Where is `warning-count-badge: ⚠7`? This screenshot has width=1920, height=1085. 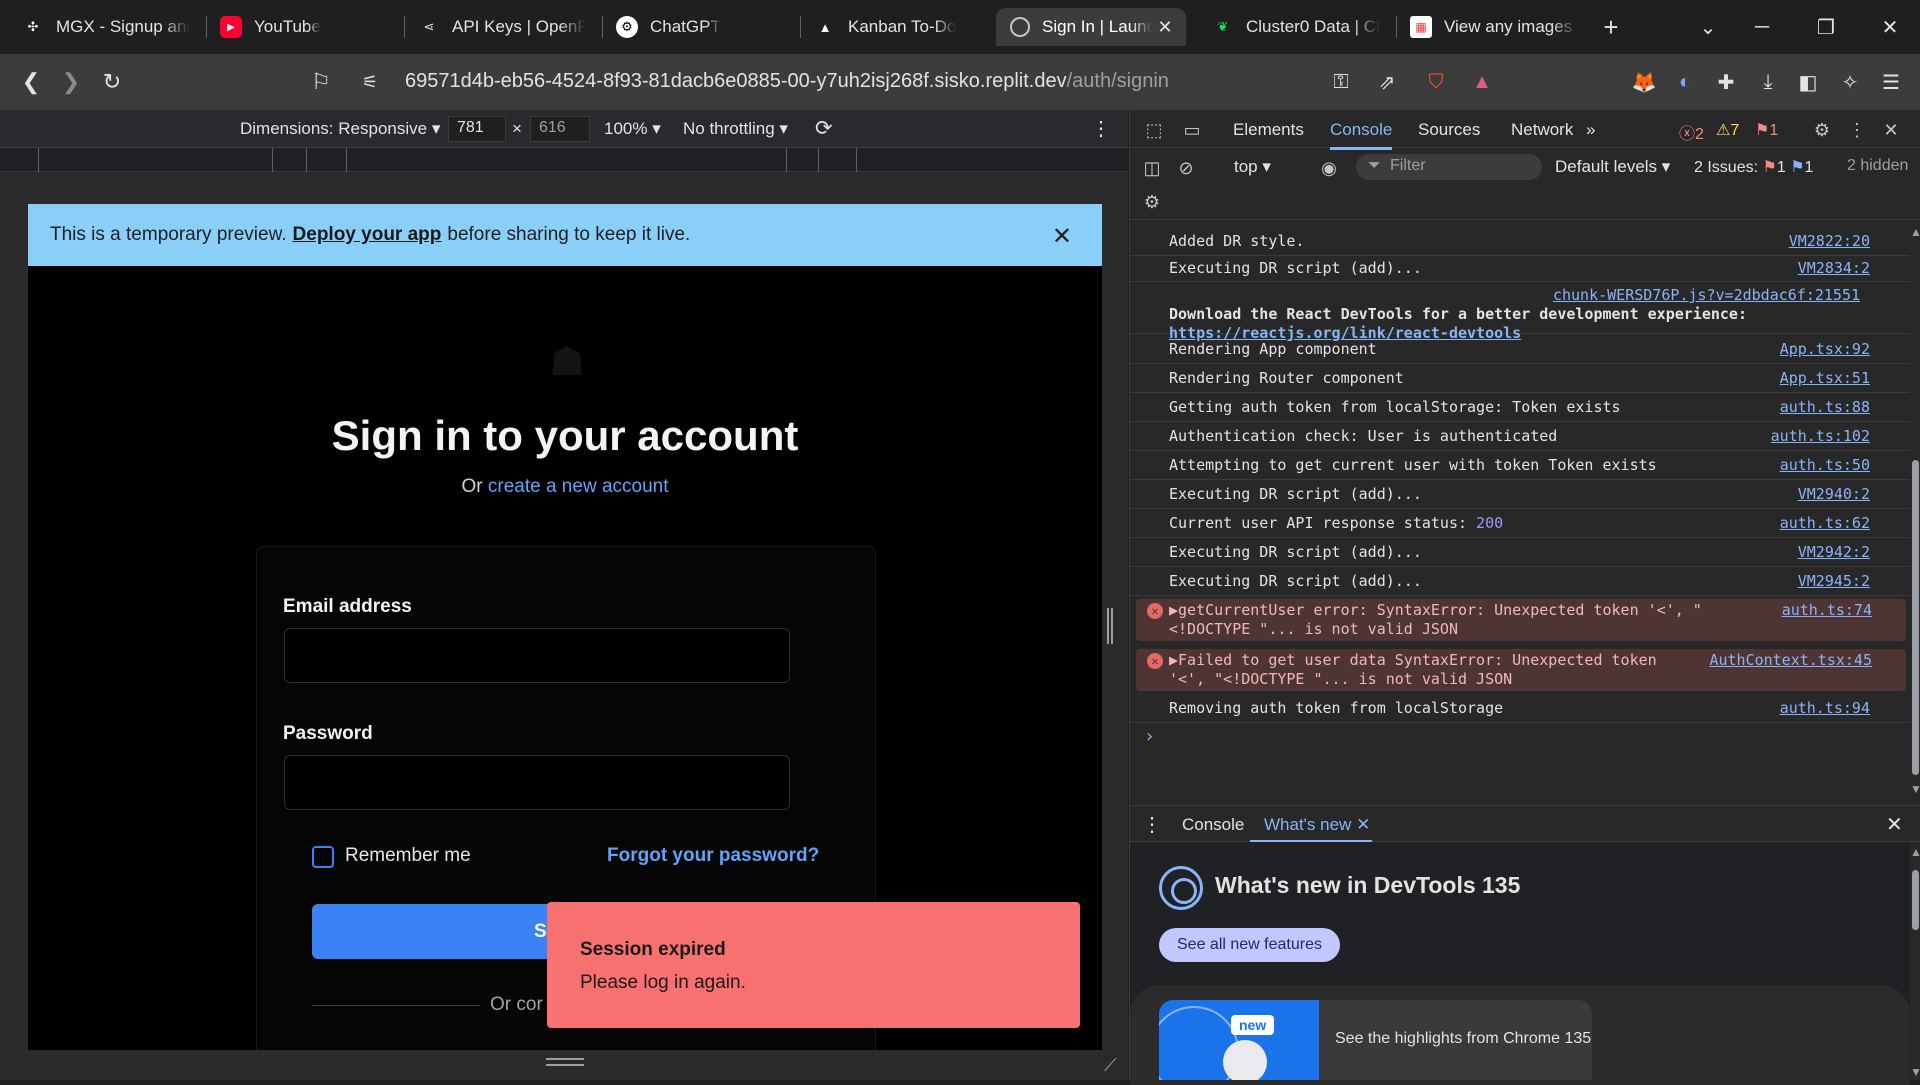
warning-count-badge: ⚠7 is located at coordinates (1727, 130).